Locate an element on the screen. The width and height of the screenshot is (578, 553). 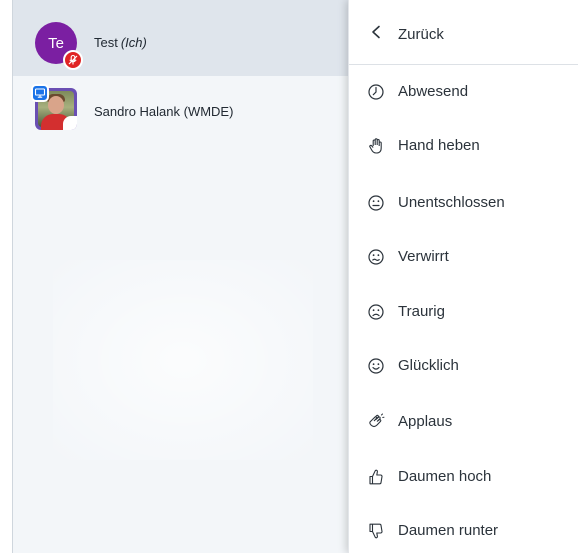
sad-face-icon is located at coordinates (376, 312).